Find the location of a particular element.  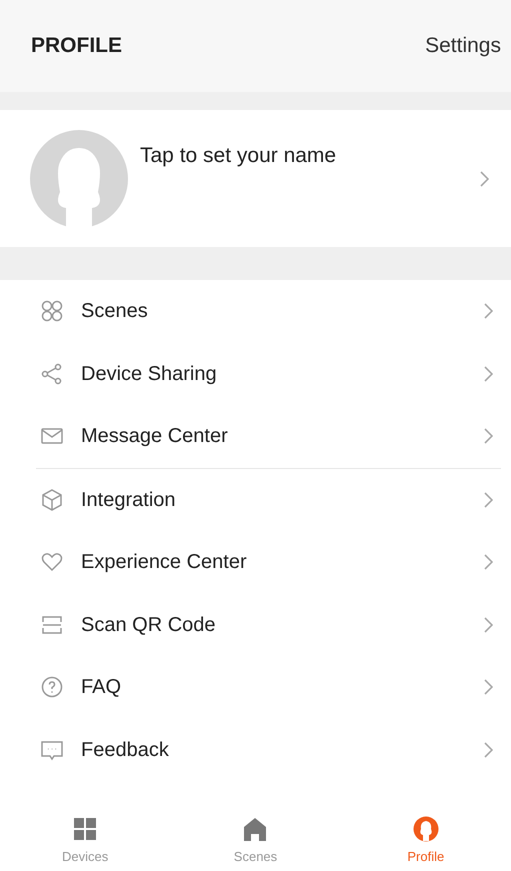

person-icon is located at coordinates (425, 829).